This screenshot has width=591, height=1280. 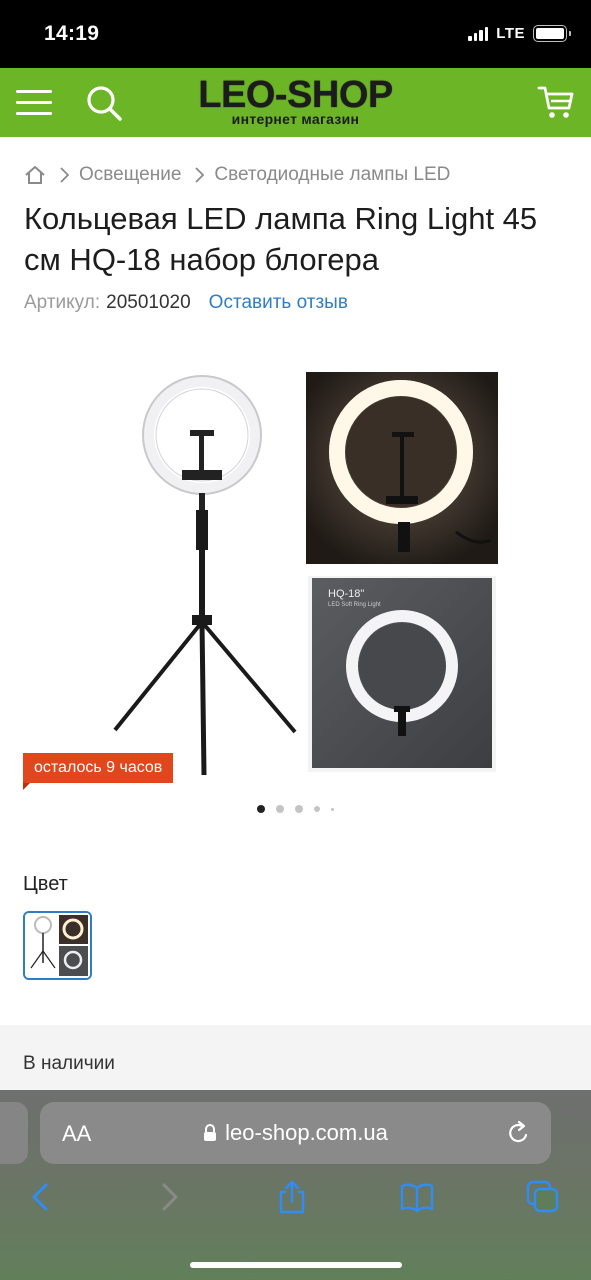 I want to click on browser-nav-toolbar, so click(x=295, y=1200).